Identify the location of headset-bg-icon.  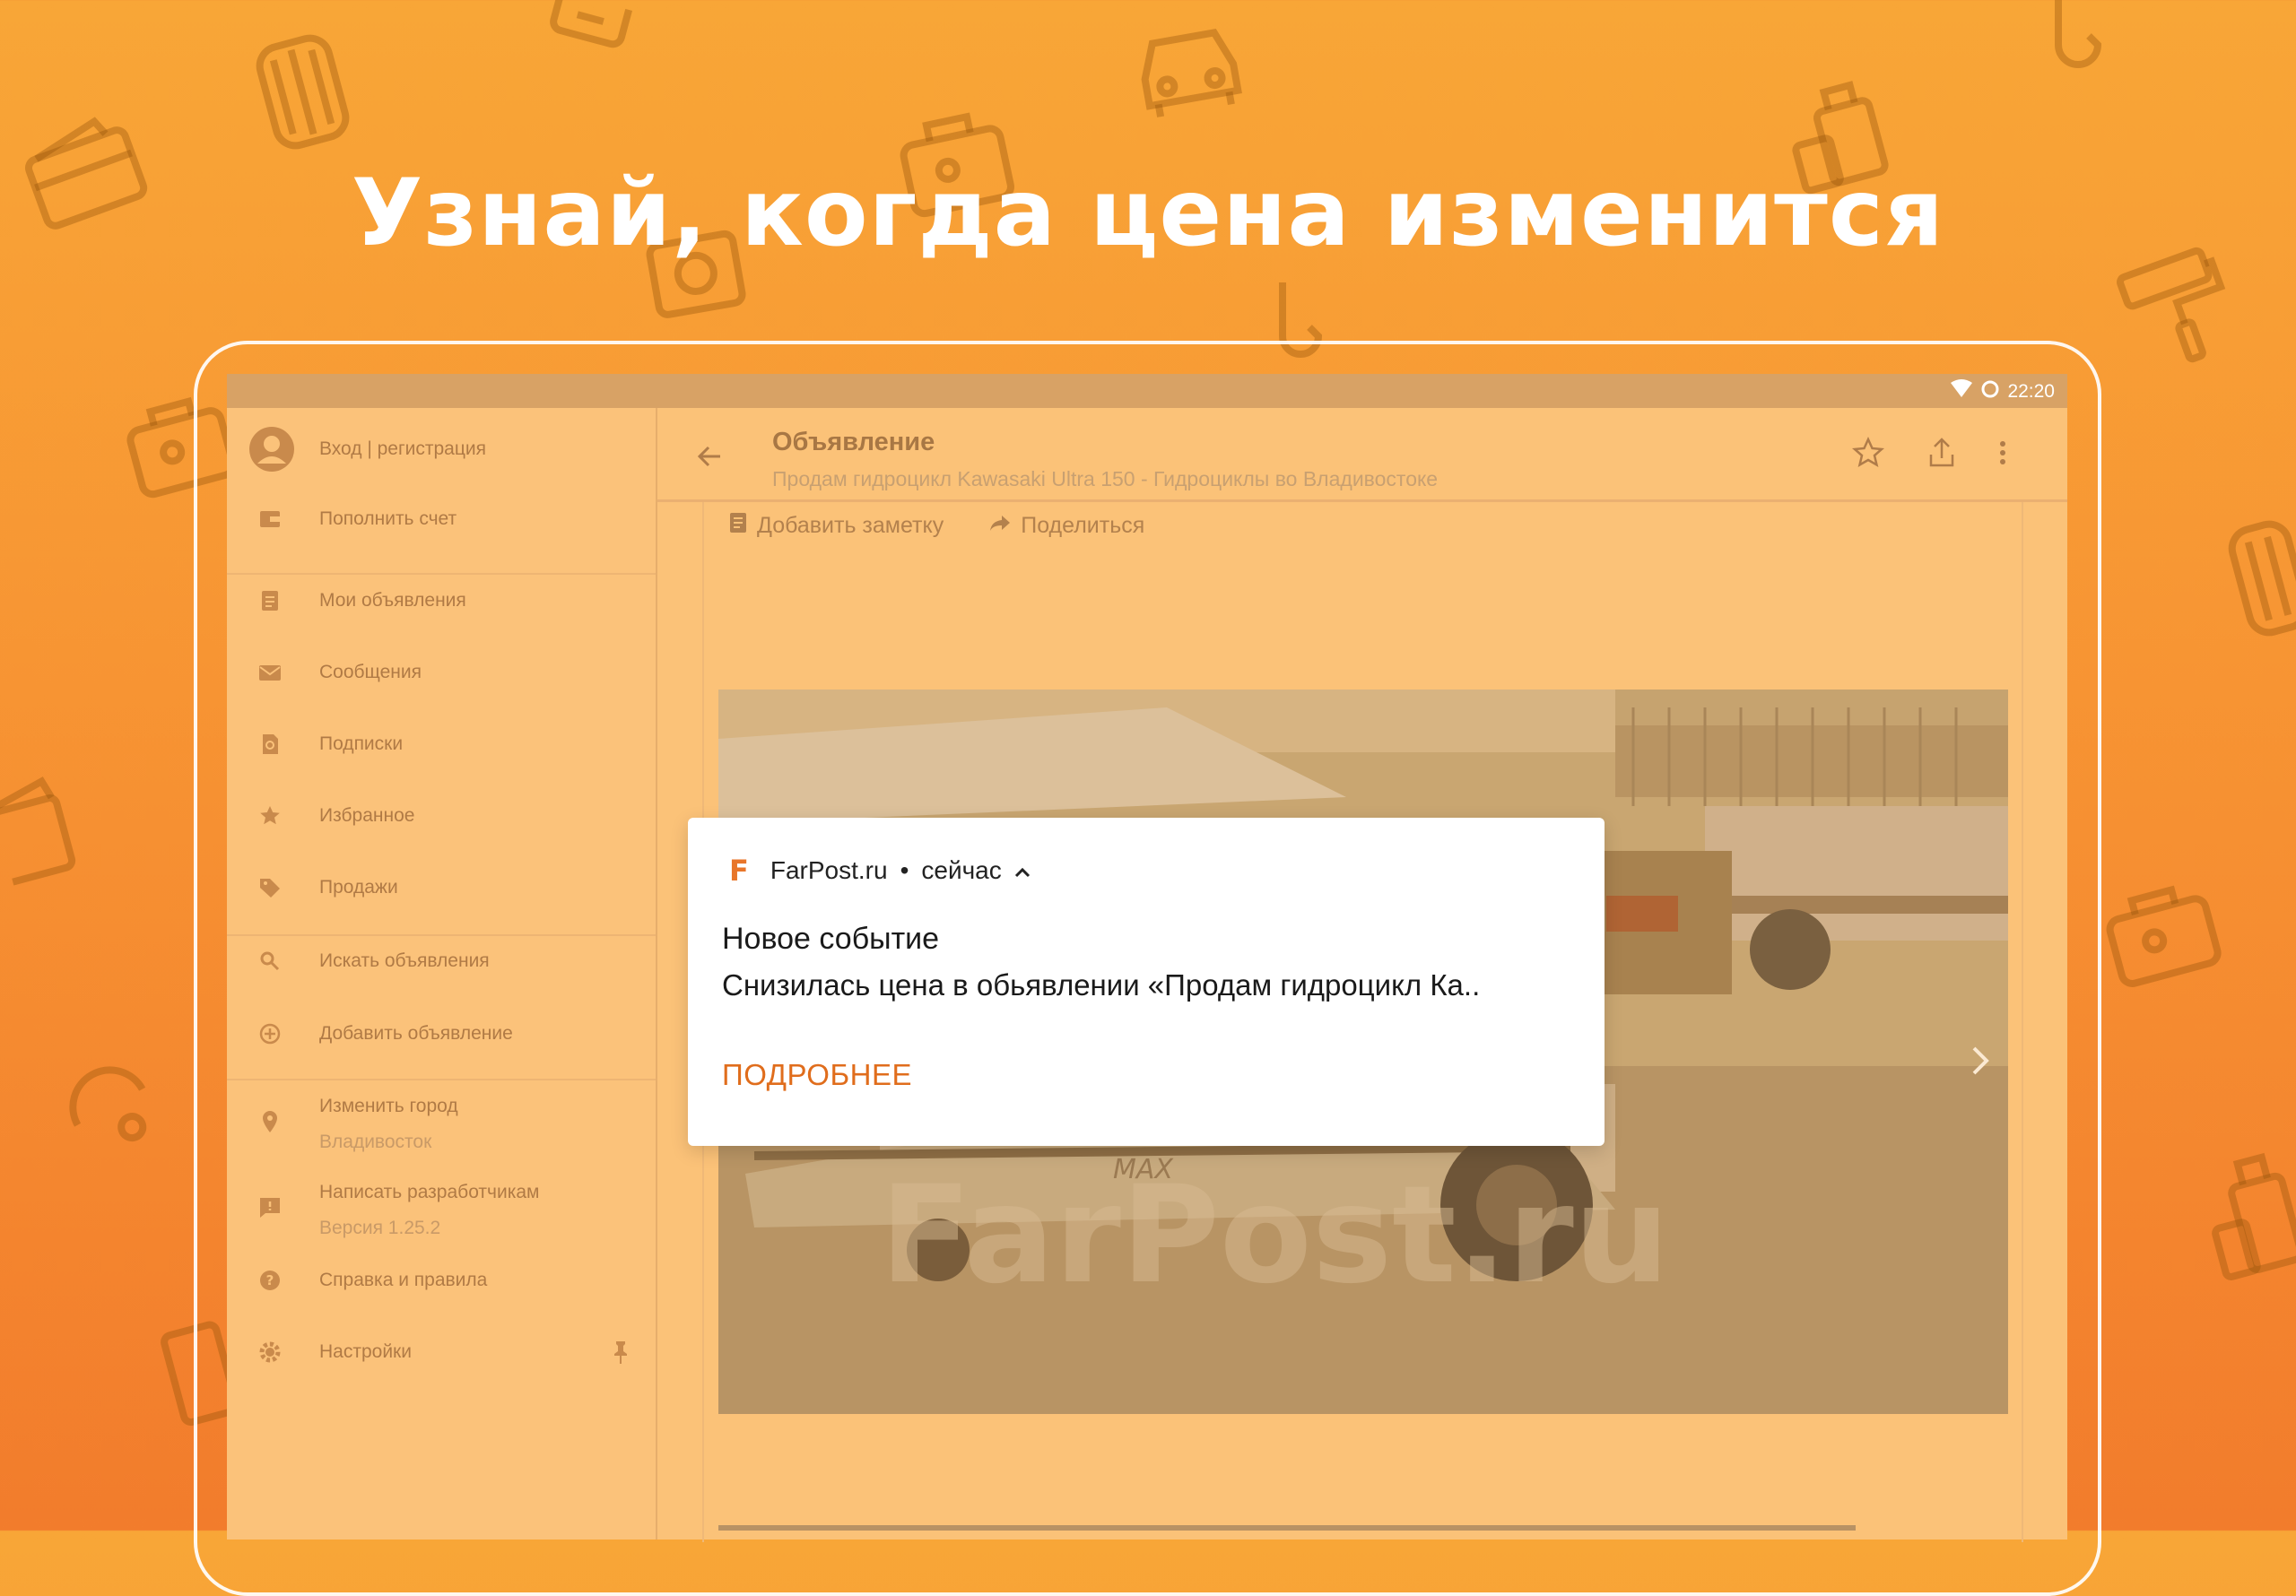
(108, 1099).